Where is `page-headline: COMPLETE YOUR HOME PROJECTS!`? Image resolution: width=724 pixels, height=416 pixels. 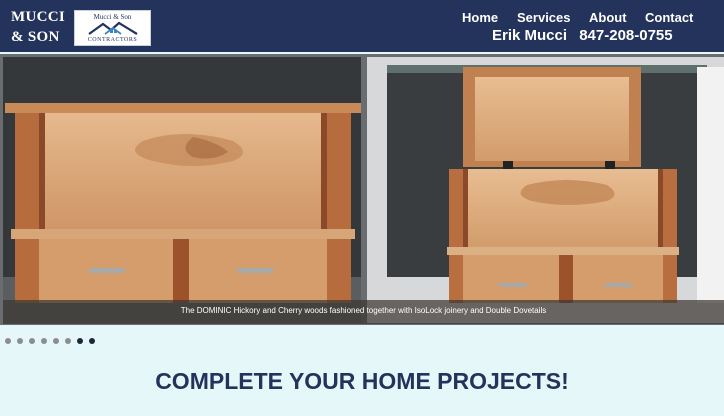
page-headline: COMPLETE YOUR HOME PROJECTS! is located at coordinates (362, 381).